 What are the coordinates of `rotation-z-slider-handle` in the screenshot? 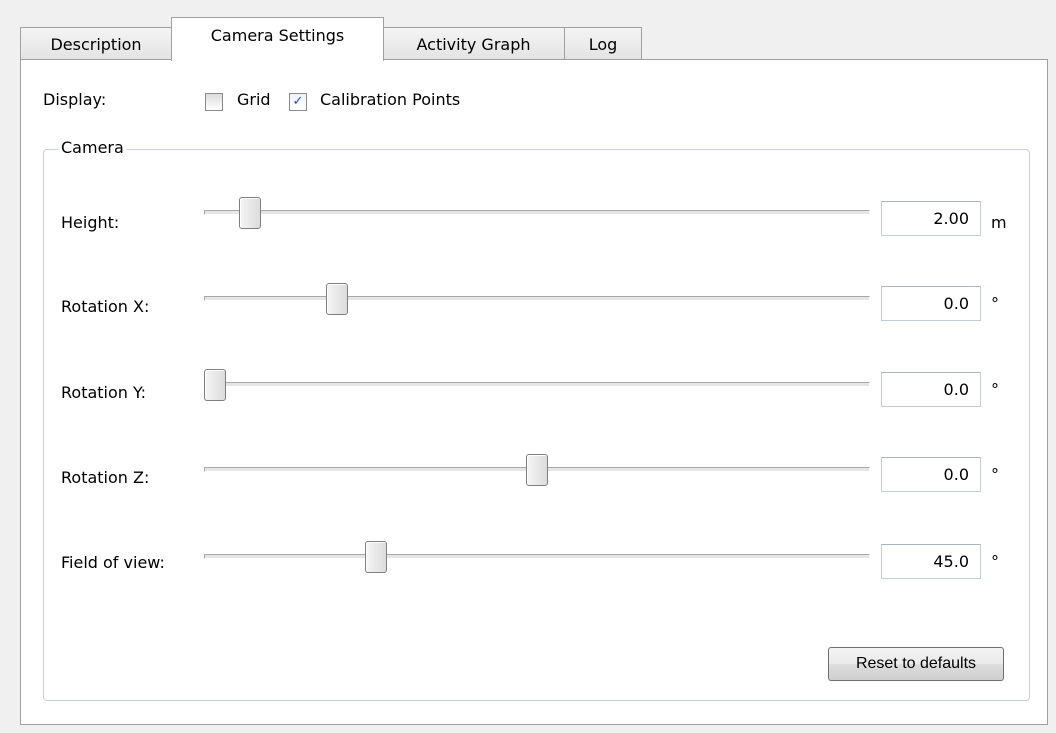 It's located at (537, 470).